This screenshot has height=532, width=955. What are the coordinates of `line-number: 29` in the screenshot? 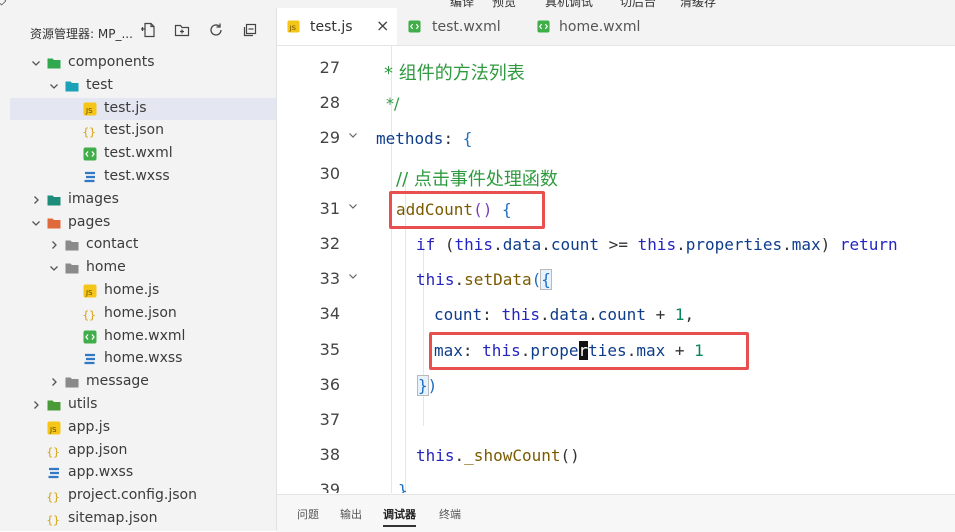 It's located at (329, 138).